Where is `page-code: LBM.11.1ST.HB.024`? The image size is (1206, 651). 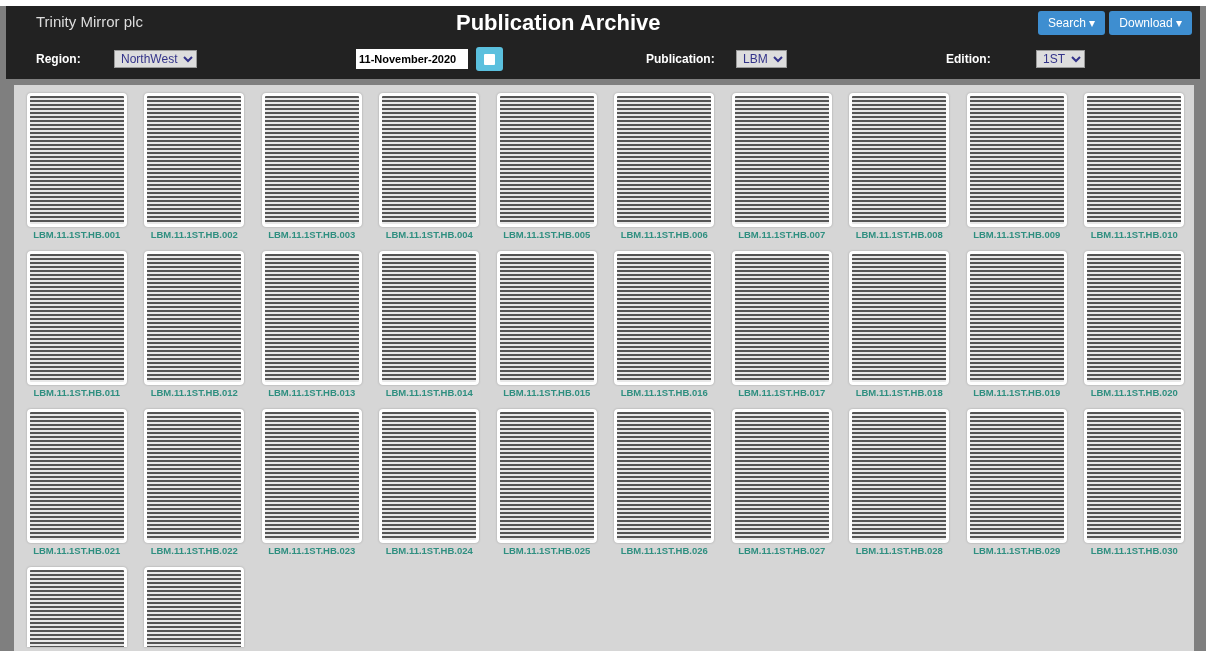
page-code: LBM.11.1ST.HB.024 is located at coordinates (429, 551).